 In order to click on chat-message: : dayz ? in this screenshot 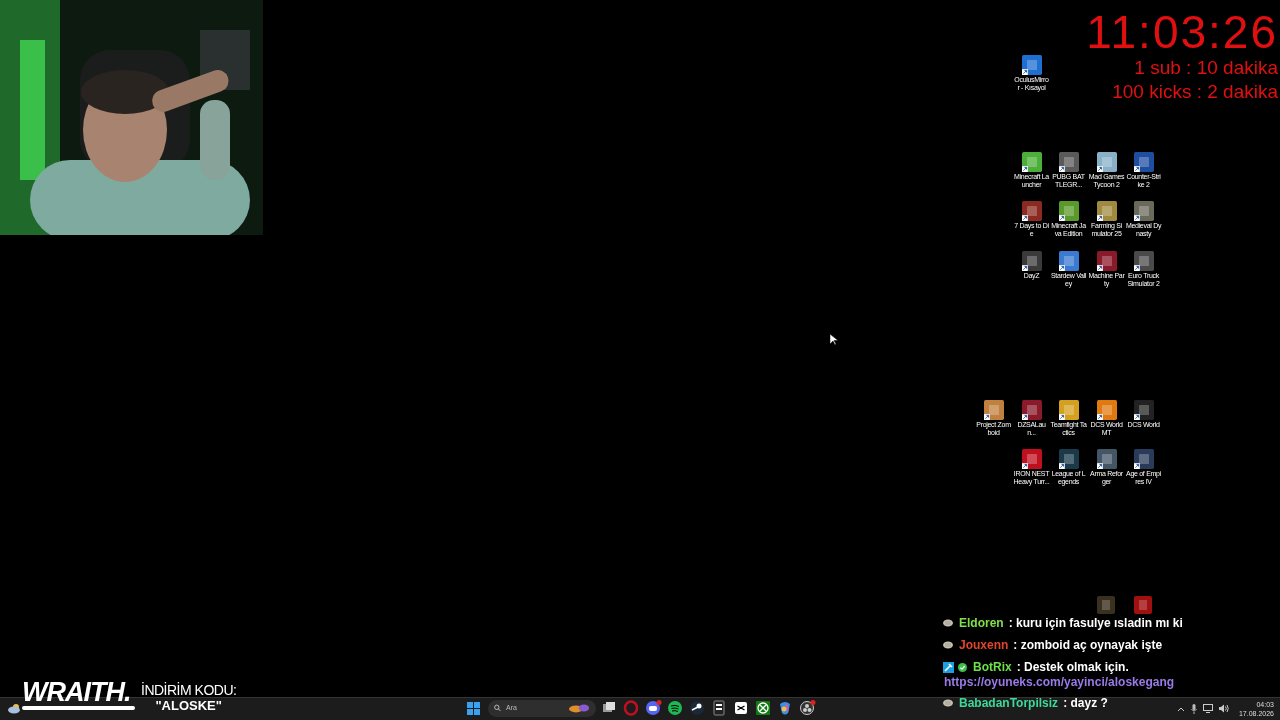, I will do `click(1085, 703)`.